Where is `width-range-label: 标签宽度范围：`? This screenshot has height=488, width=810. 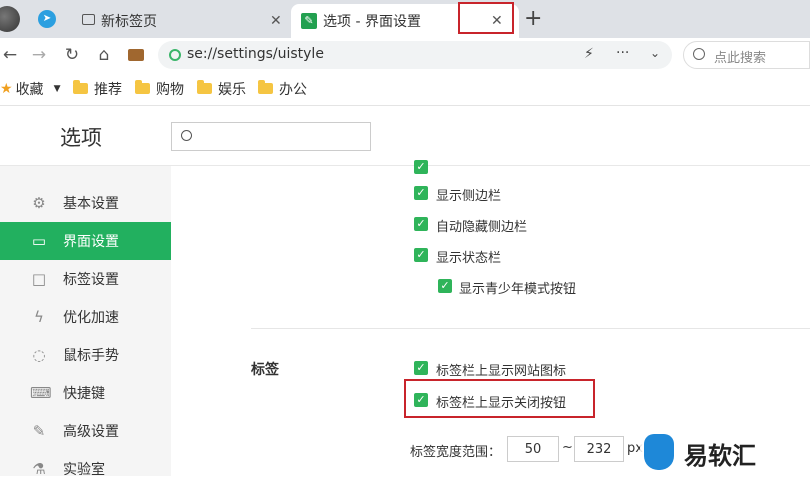
width-range-label: 标签宽度范围： is located at coordinates (456, 452).